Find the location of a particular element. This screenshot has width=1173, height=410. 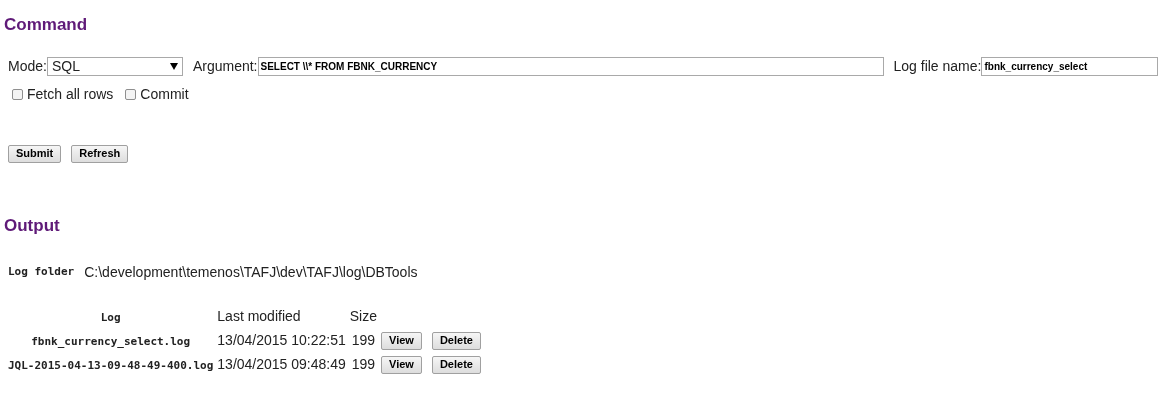

column-header: Size is located at coordinates (363, 316).